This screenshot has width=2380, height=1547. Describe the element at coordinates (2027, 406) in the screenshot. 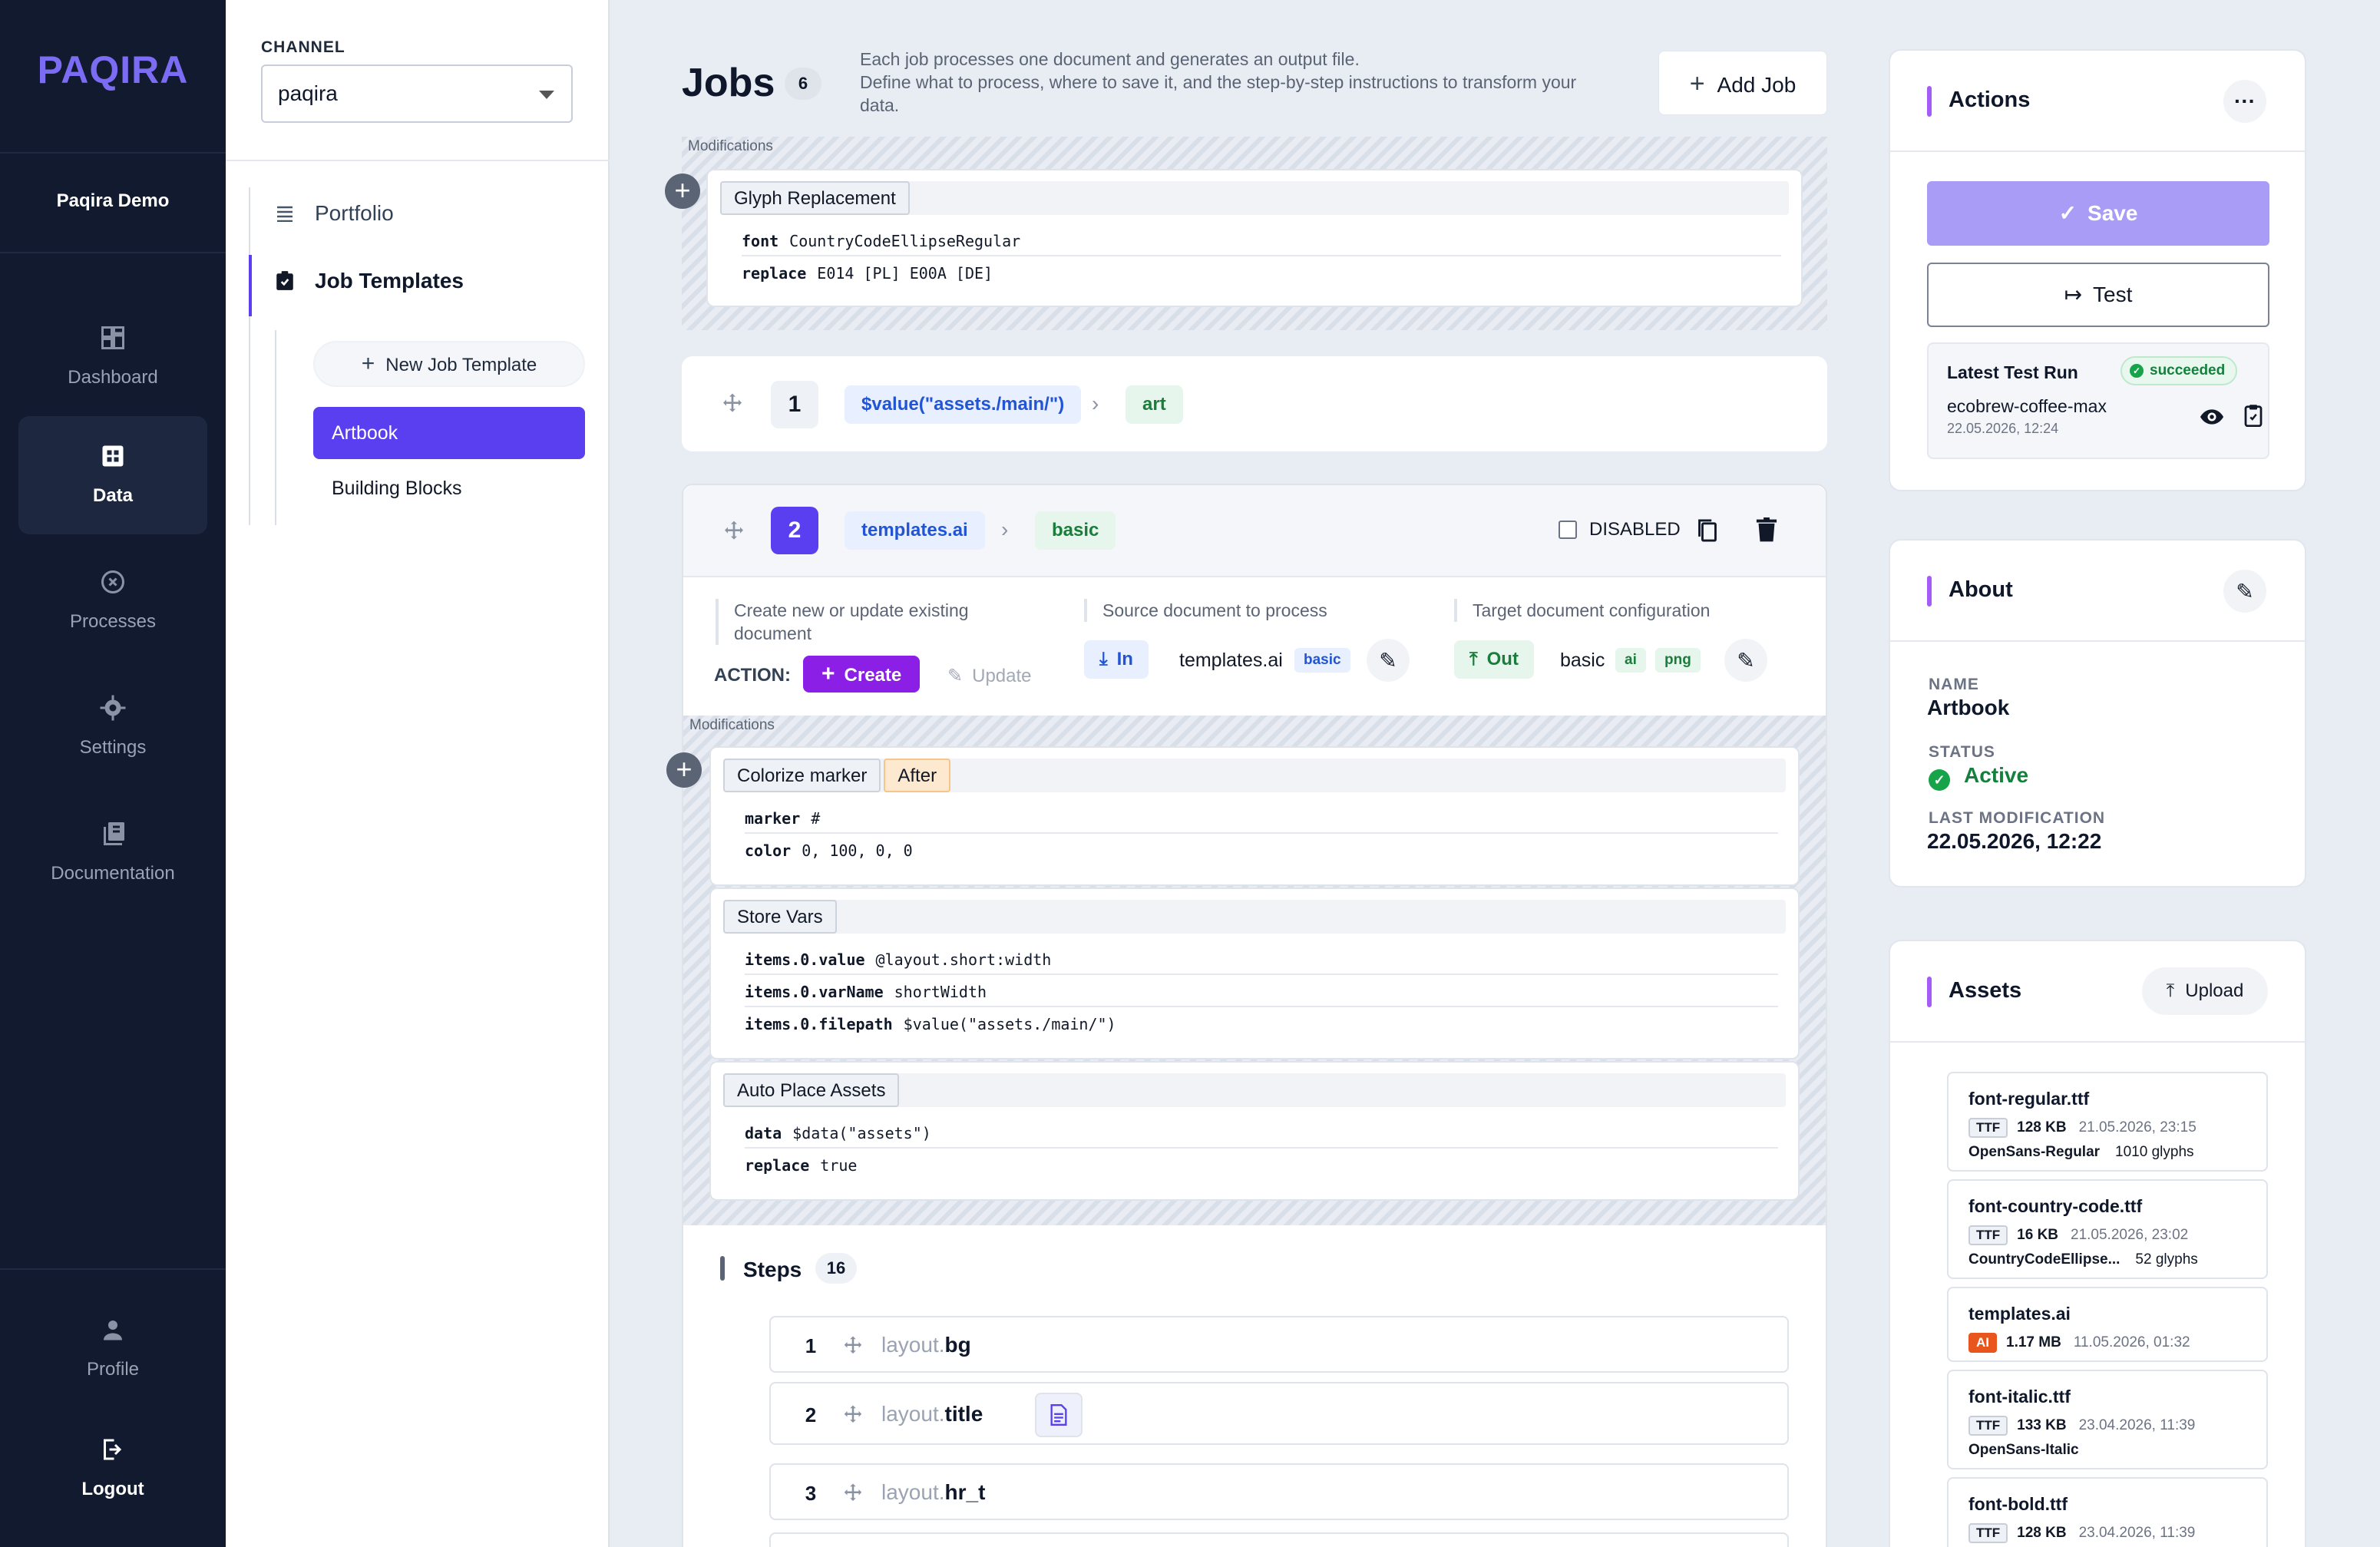

I see `test-run-name: ecobrew-coffee-max` at that location.